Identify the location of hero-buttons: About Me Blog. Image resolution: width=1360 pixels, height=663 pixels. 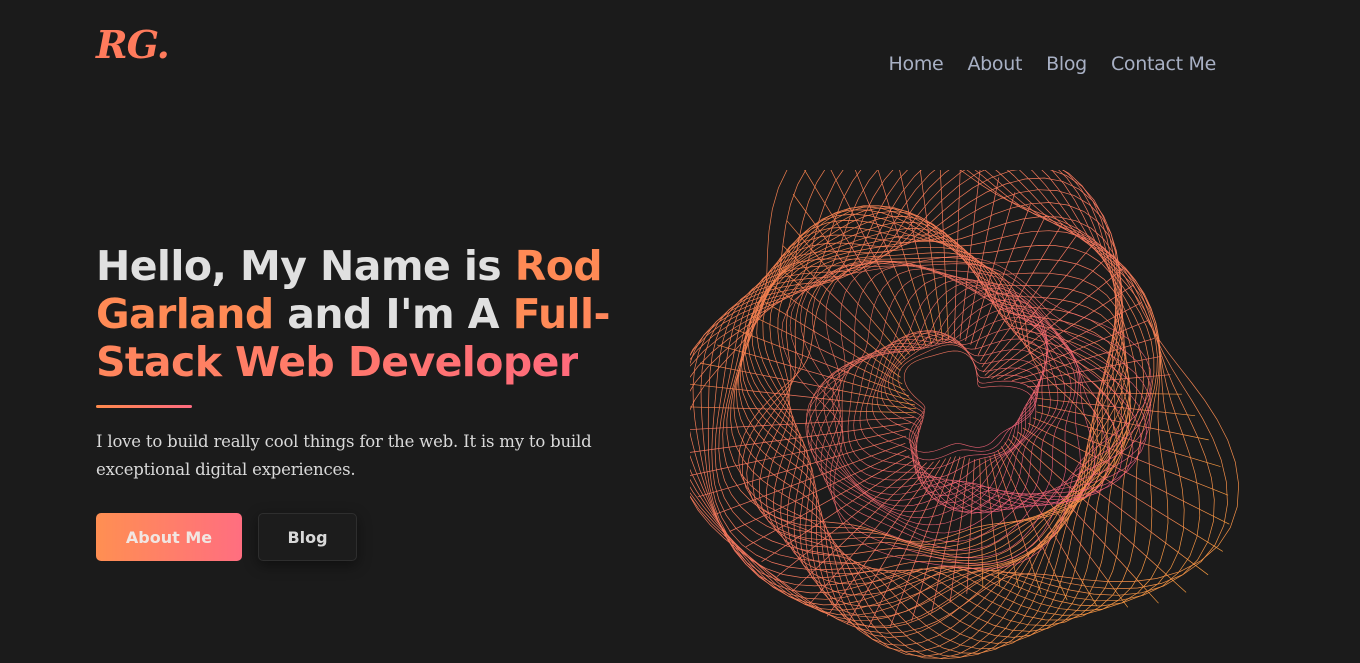
(226, 537).